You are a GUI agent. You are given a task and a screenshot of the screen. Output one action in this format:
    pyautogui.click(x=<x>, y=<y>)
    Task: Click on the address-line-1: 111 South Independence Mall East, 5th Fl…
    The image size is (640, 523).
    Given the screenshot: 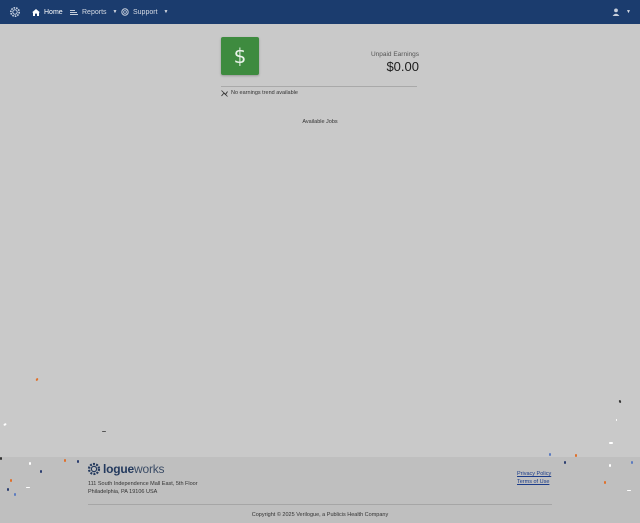 What is the action you would take?
    pyautogui.click(x=143, y=484)
    